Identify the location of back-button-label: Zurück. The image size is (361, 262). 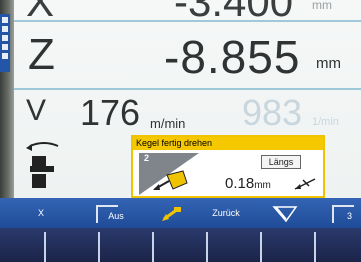
(226, 213).